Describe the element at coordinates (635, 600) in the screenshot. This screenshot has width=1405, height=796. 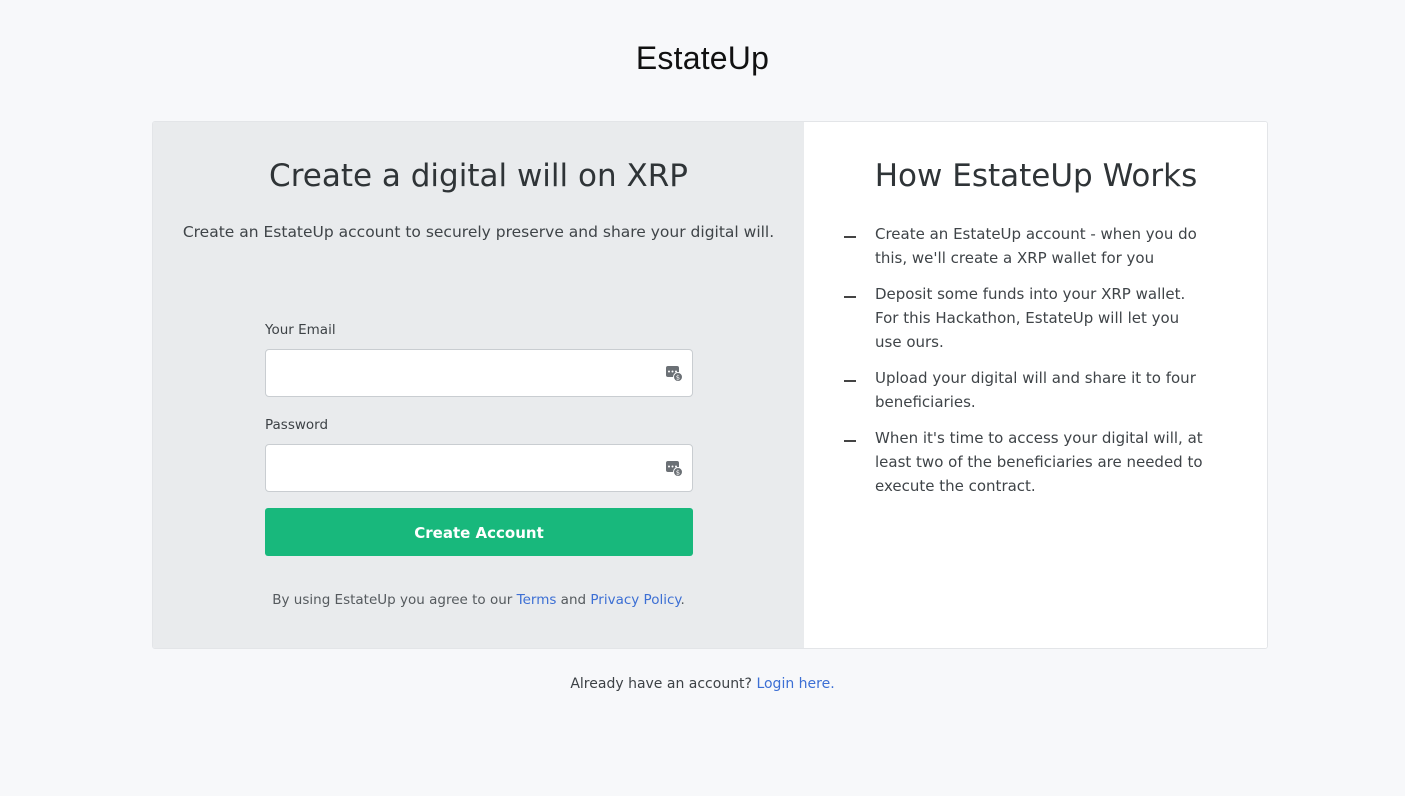
I see `privacy-policy-link: Privacy Policy` at that location.